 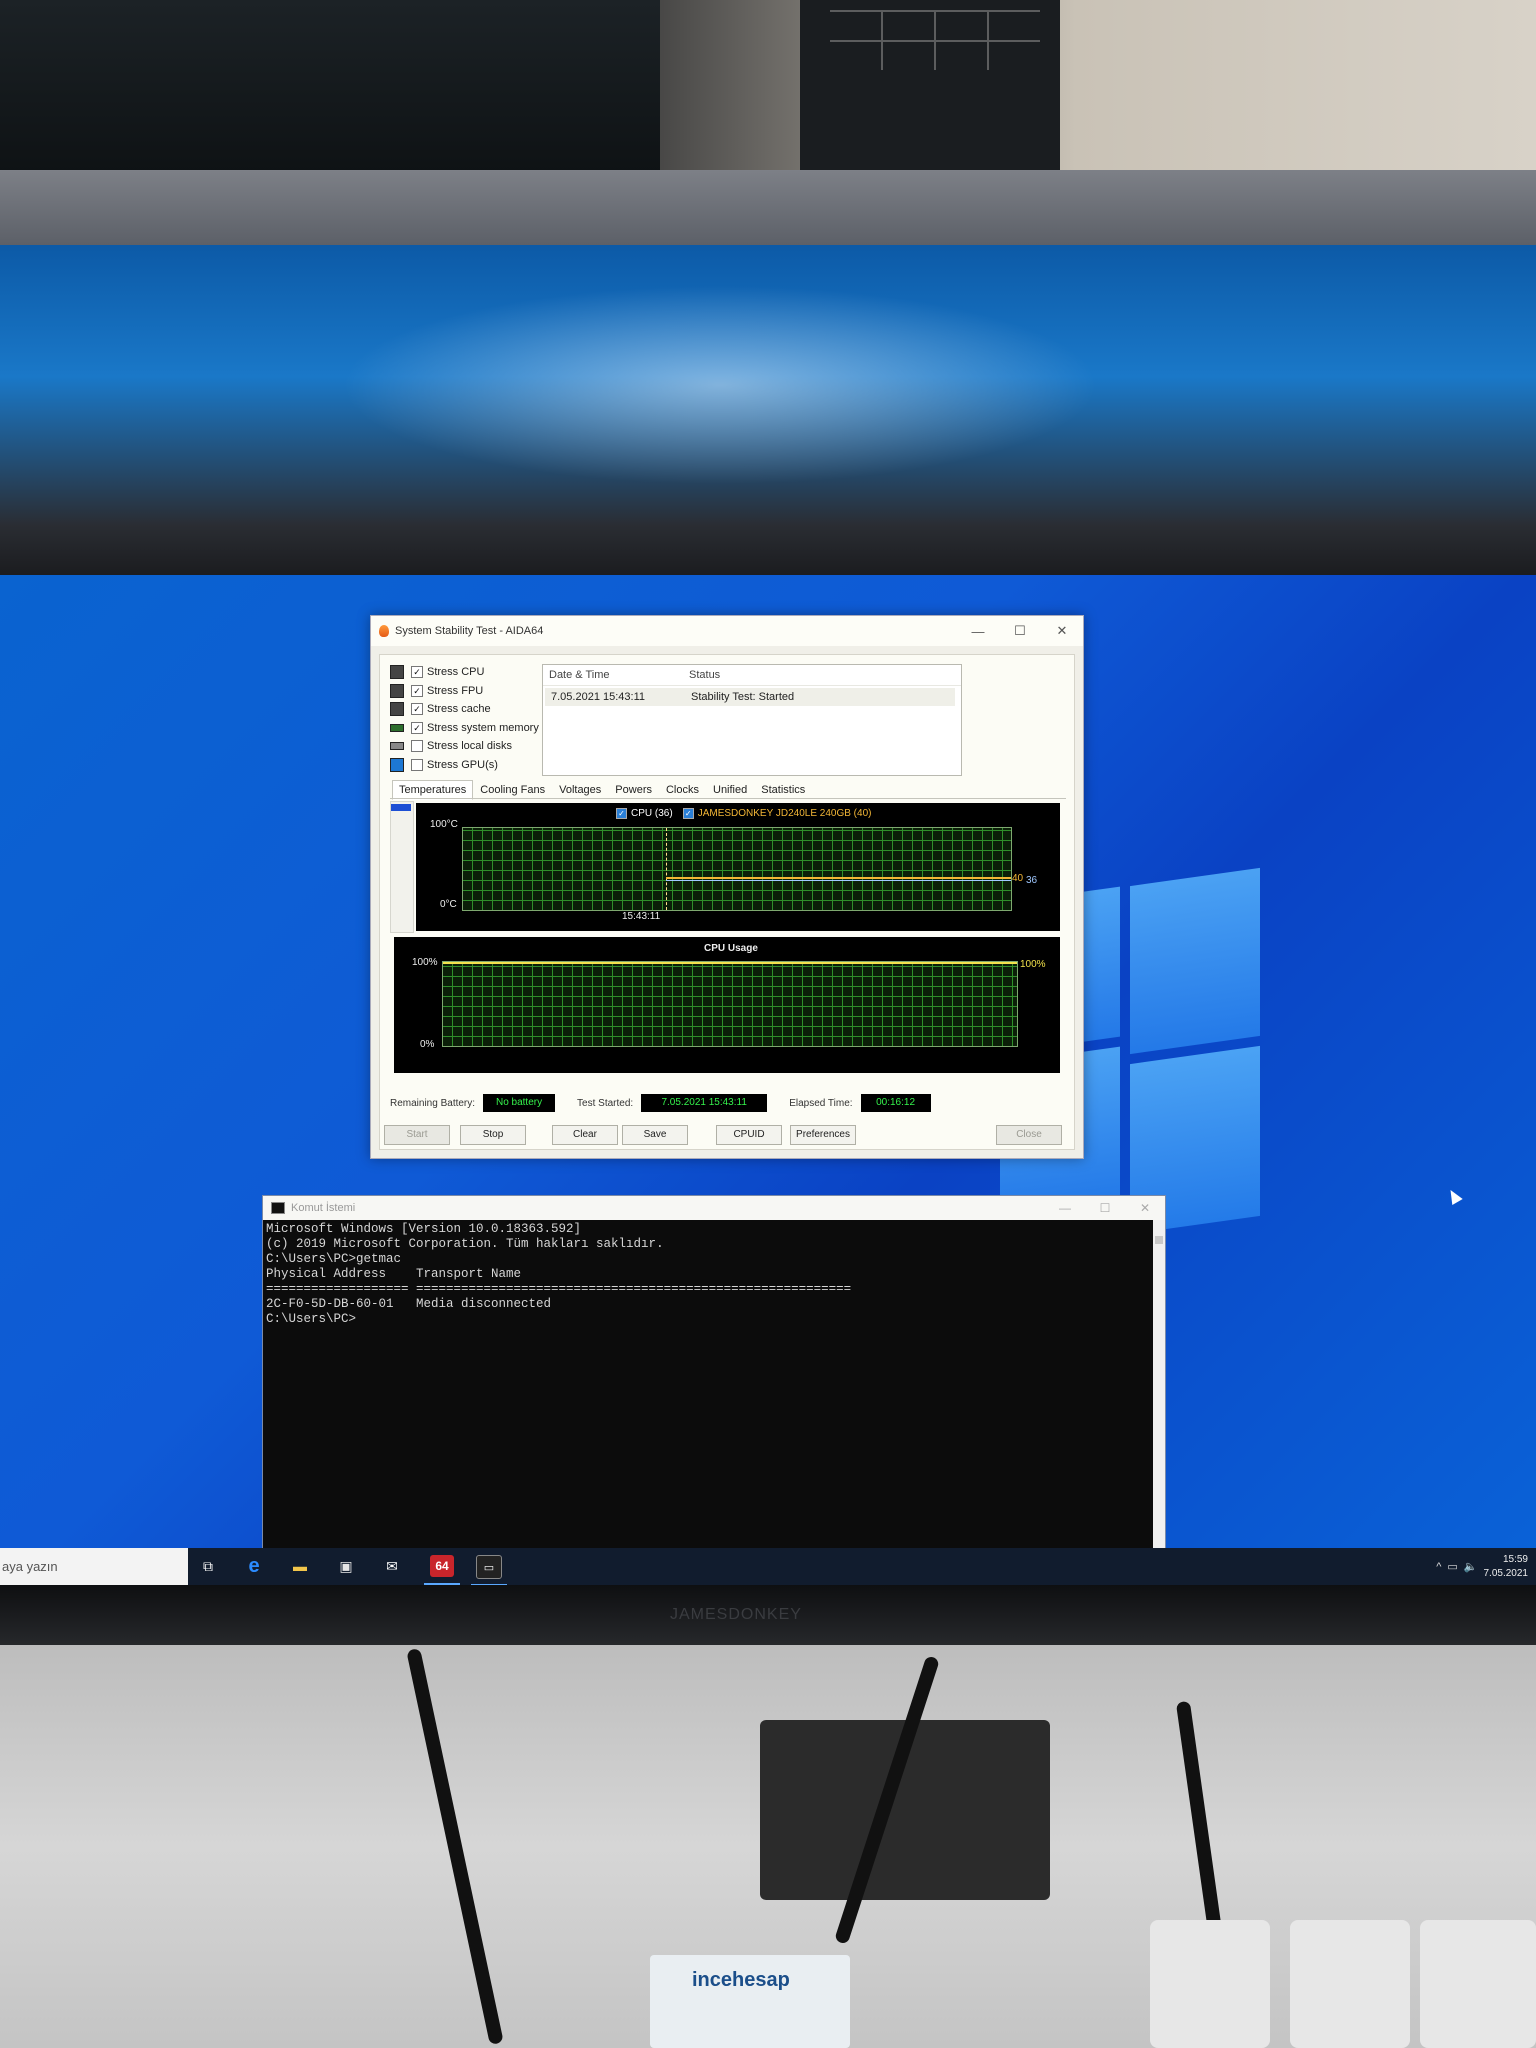 I want to click on store-icon: ▣, so click(x=346, y=1566).